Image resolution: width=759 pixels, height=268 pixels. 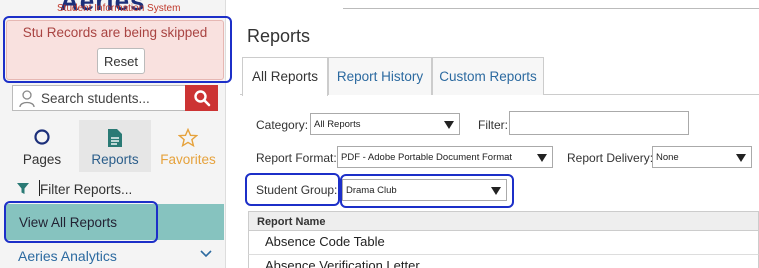 What do you see at coordinates (297, 190) in the screenshot?
I see `student-group-label: Student Group:` at bounding box center [297, 190].